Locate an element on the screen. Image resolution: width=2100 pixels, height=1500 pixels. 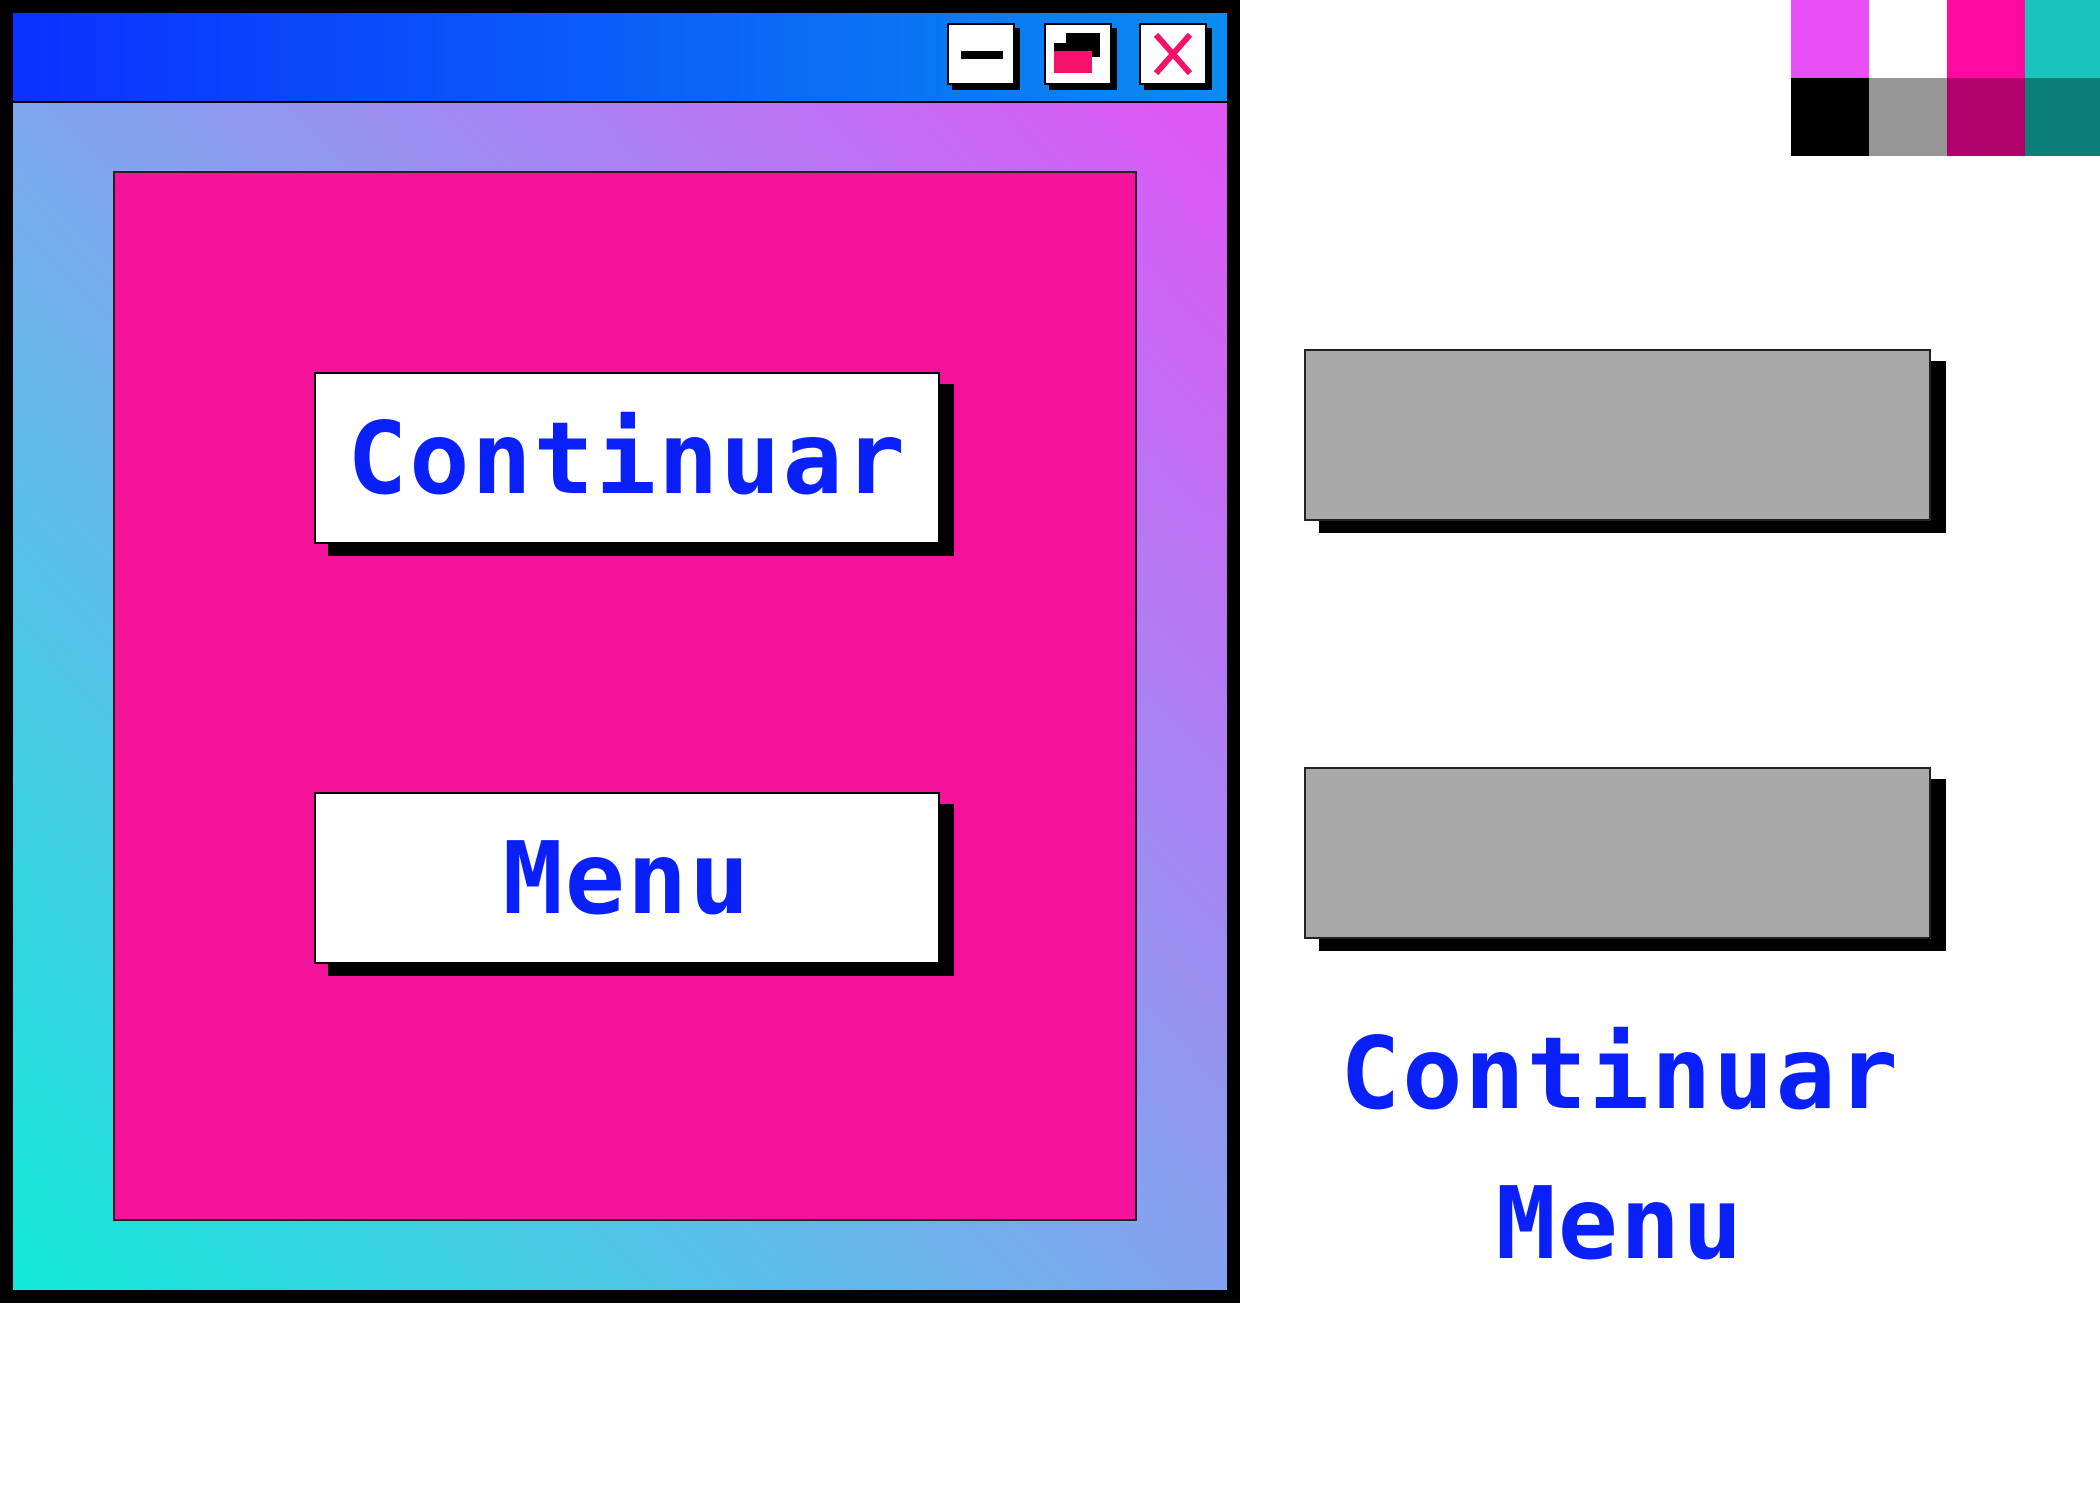
palette-swatch-magenta is located at coordinates (1830, 39).